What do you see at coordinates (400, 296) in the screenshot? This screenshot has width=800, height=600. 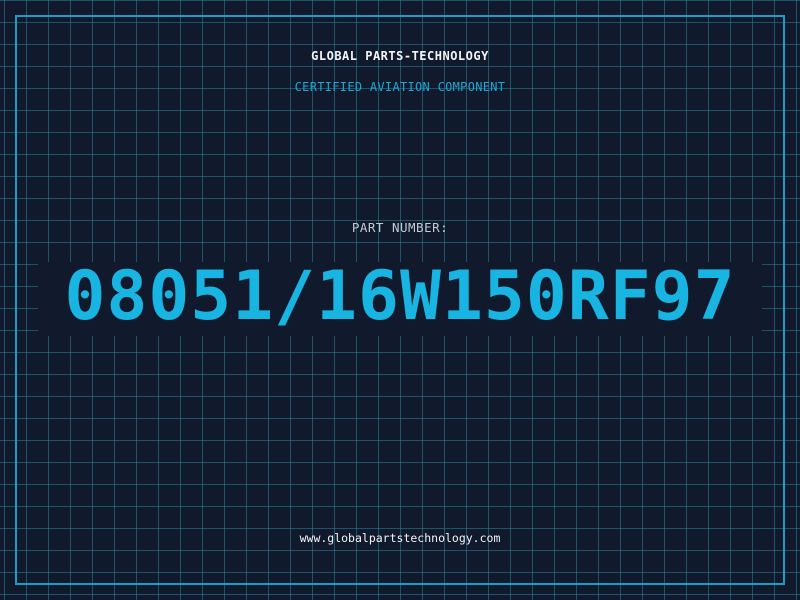 I see `part-number-value: 08051/16W150RF97` at bounding box center [400, 296].